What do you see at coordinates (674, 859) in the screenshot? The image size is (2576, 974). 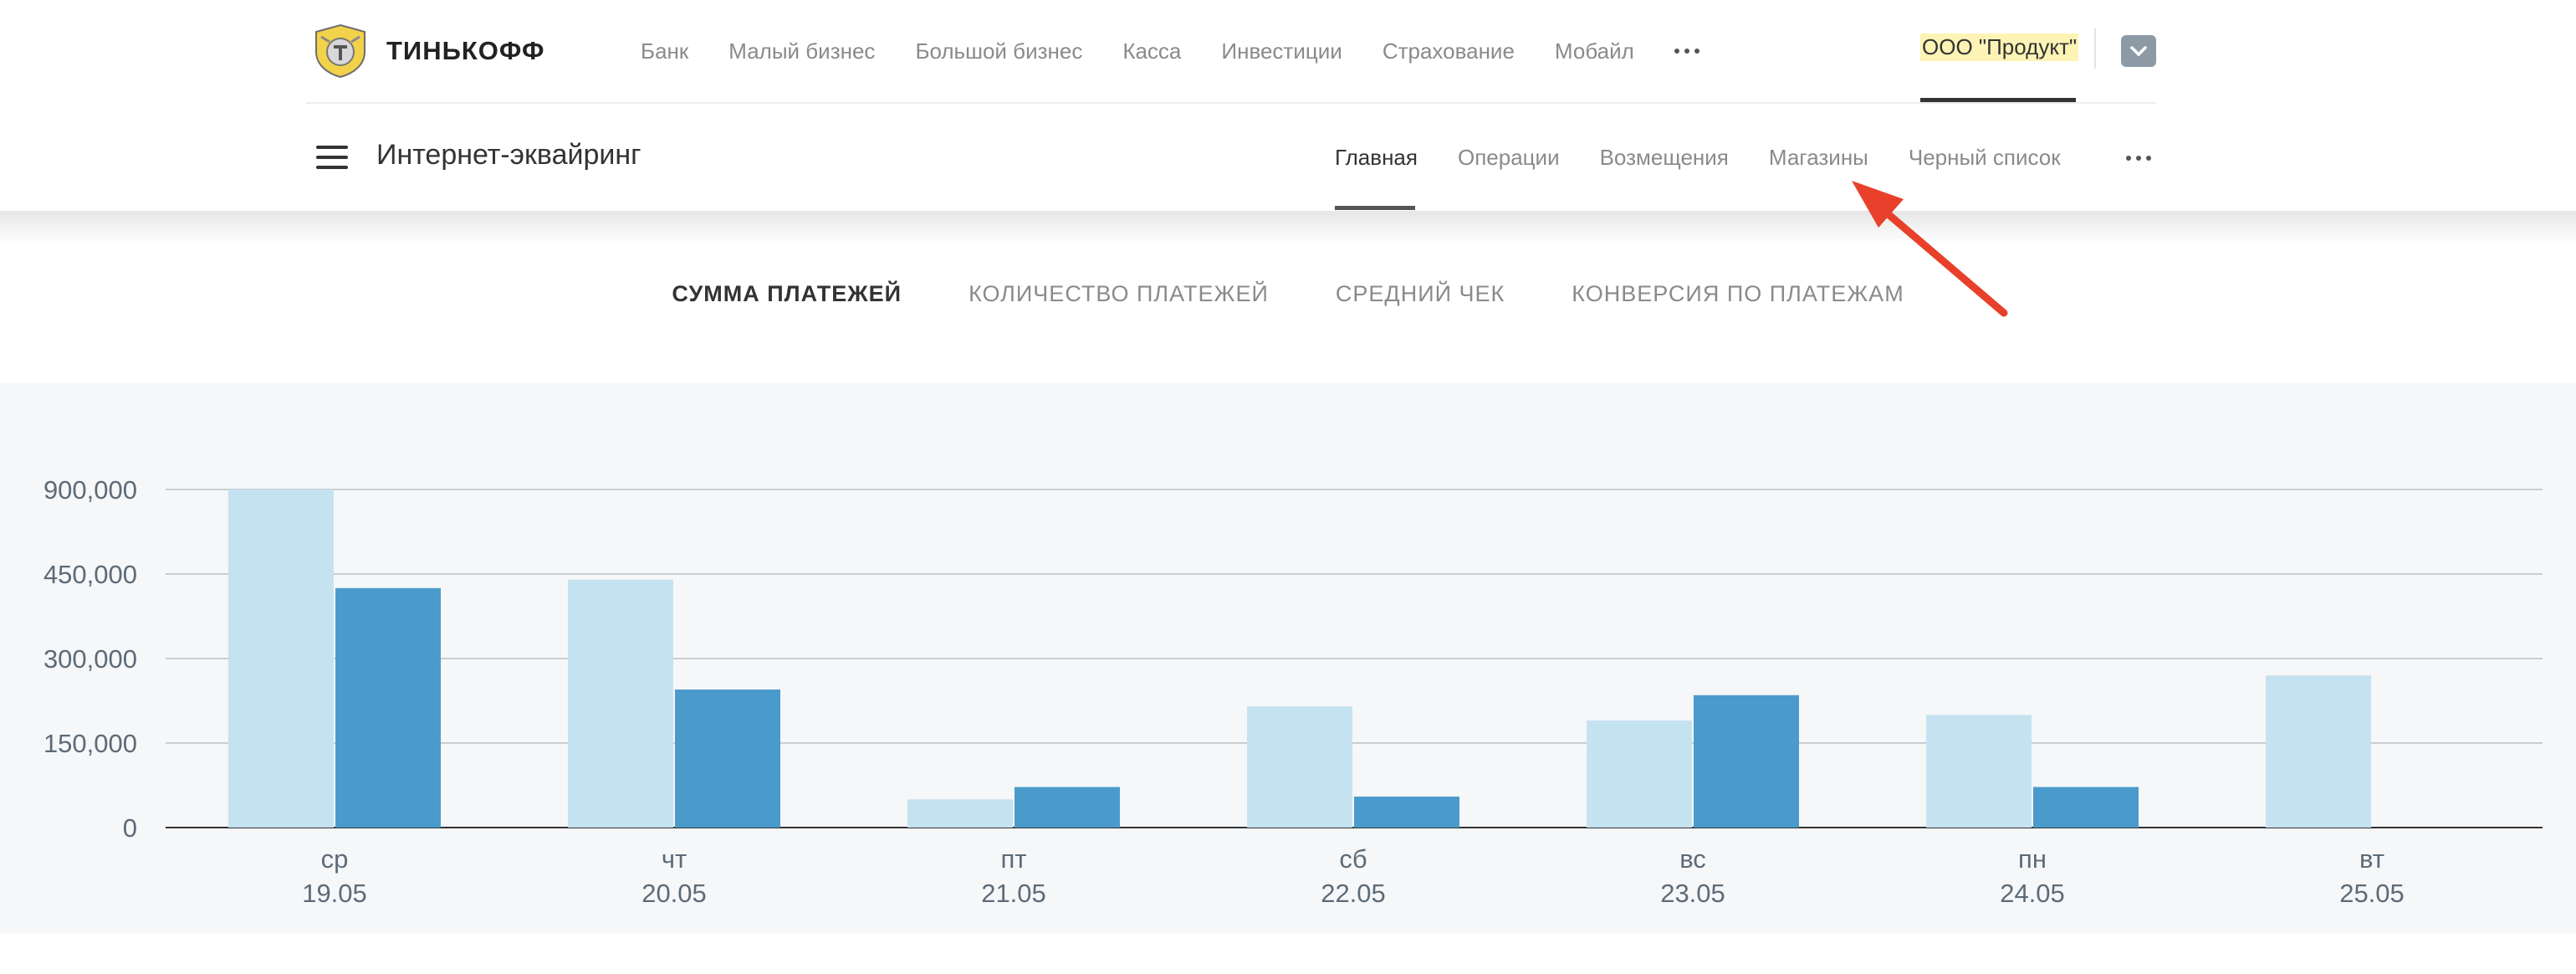 I see `x-tick-day: чт` at bounding box center [674, 859].